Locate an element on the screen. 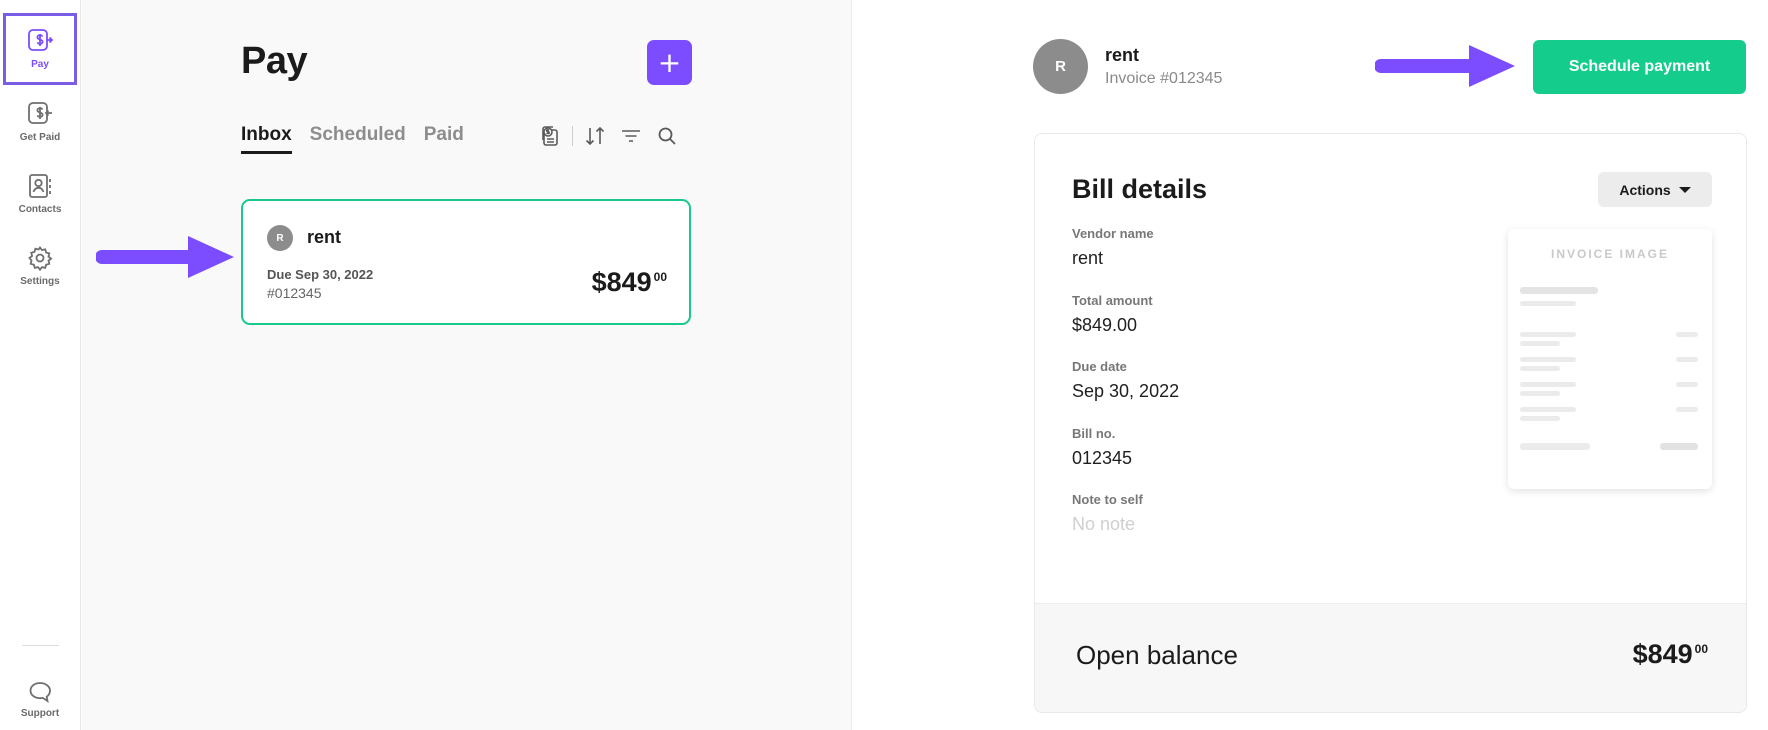  sidebar: Pay Get Paid Contacts Settings Support is located at coordinates (40, 365).